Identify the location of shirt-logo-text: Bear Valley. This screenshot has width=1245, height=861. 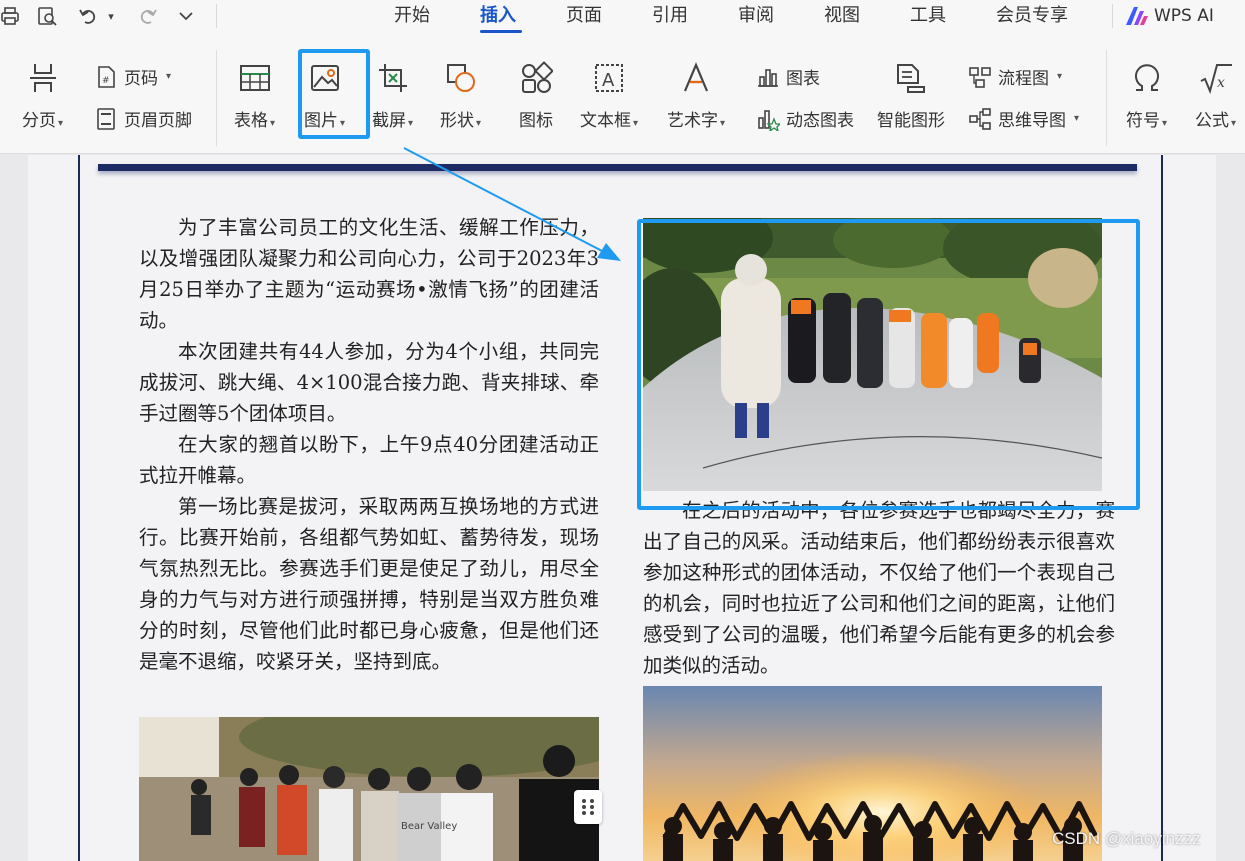
(429, 826).